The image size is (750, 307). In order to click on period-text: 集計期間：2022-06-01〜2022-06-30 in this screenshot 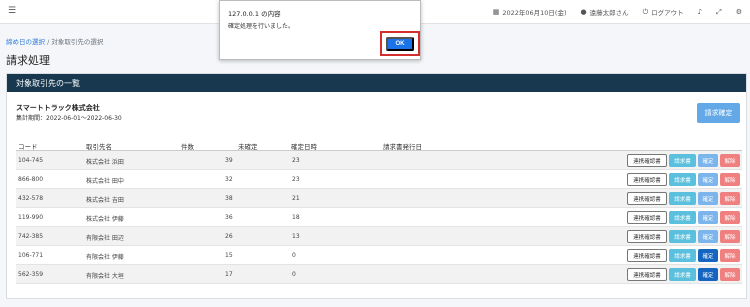, I will do `click(69, 118)`.